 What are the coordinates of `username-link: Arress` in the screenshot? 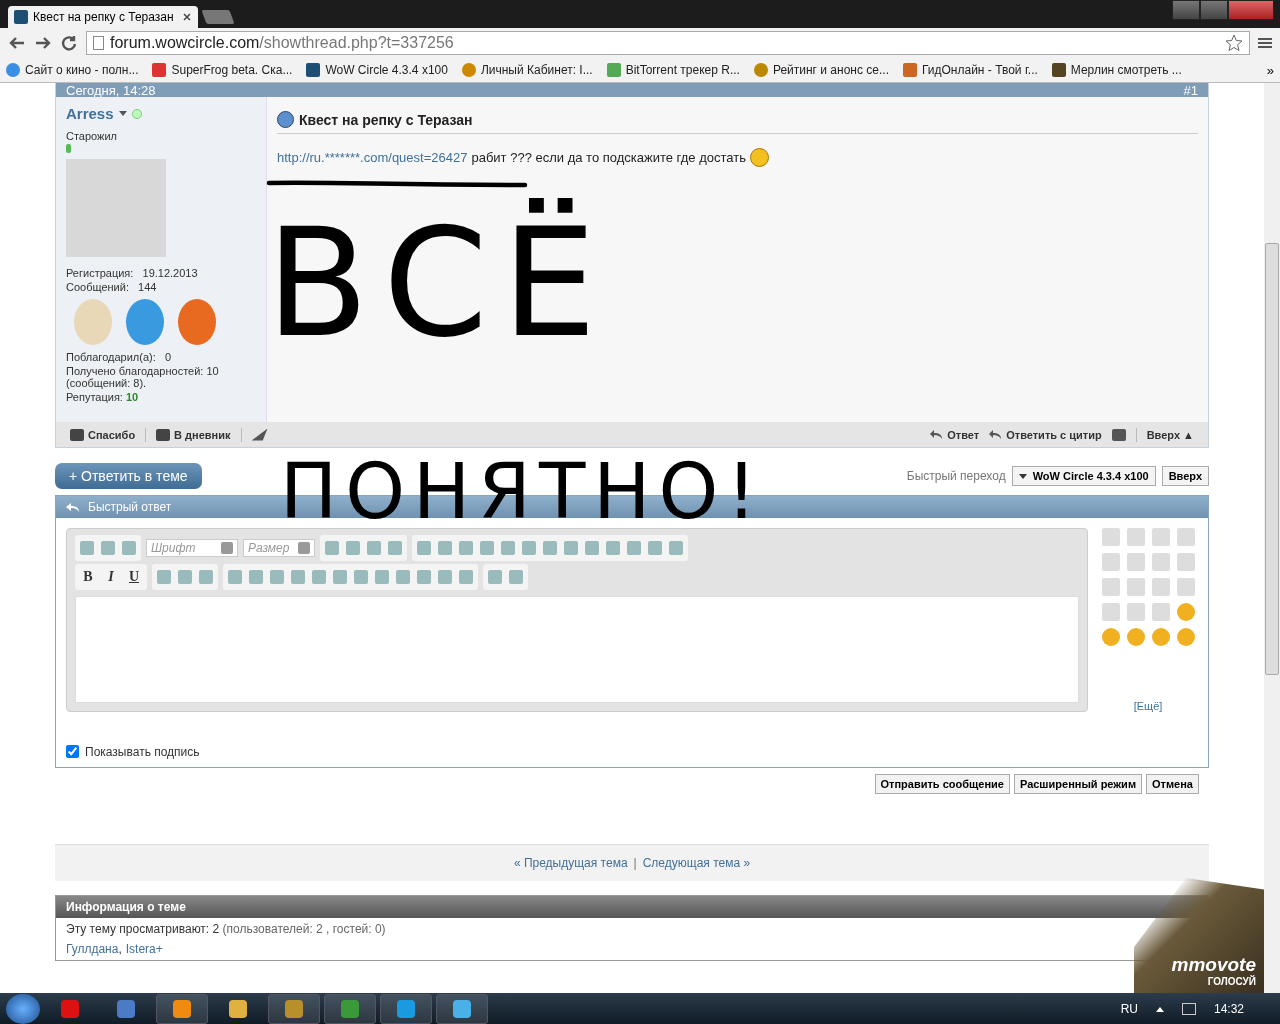 It's located at (90, 113).